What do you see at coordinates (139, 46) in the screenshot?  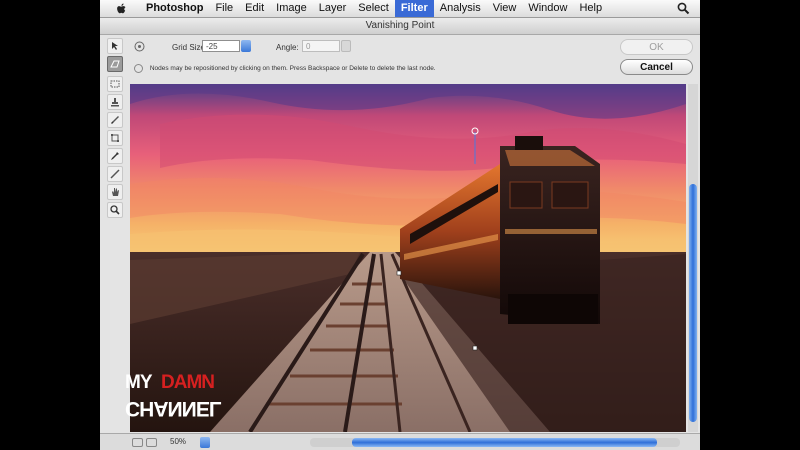 I see `grid-options-icon` at bounding box center [139, 46].